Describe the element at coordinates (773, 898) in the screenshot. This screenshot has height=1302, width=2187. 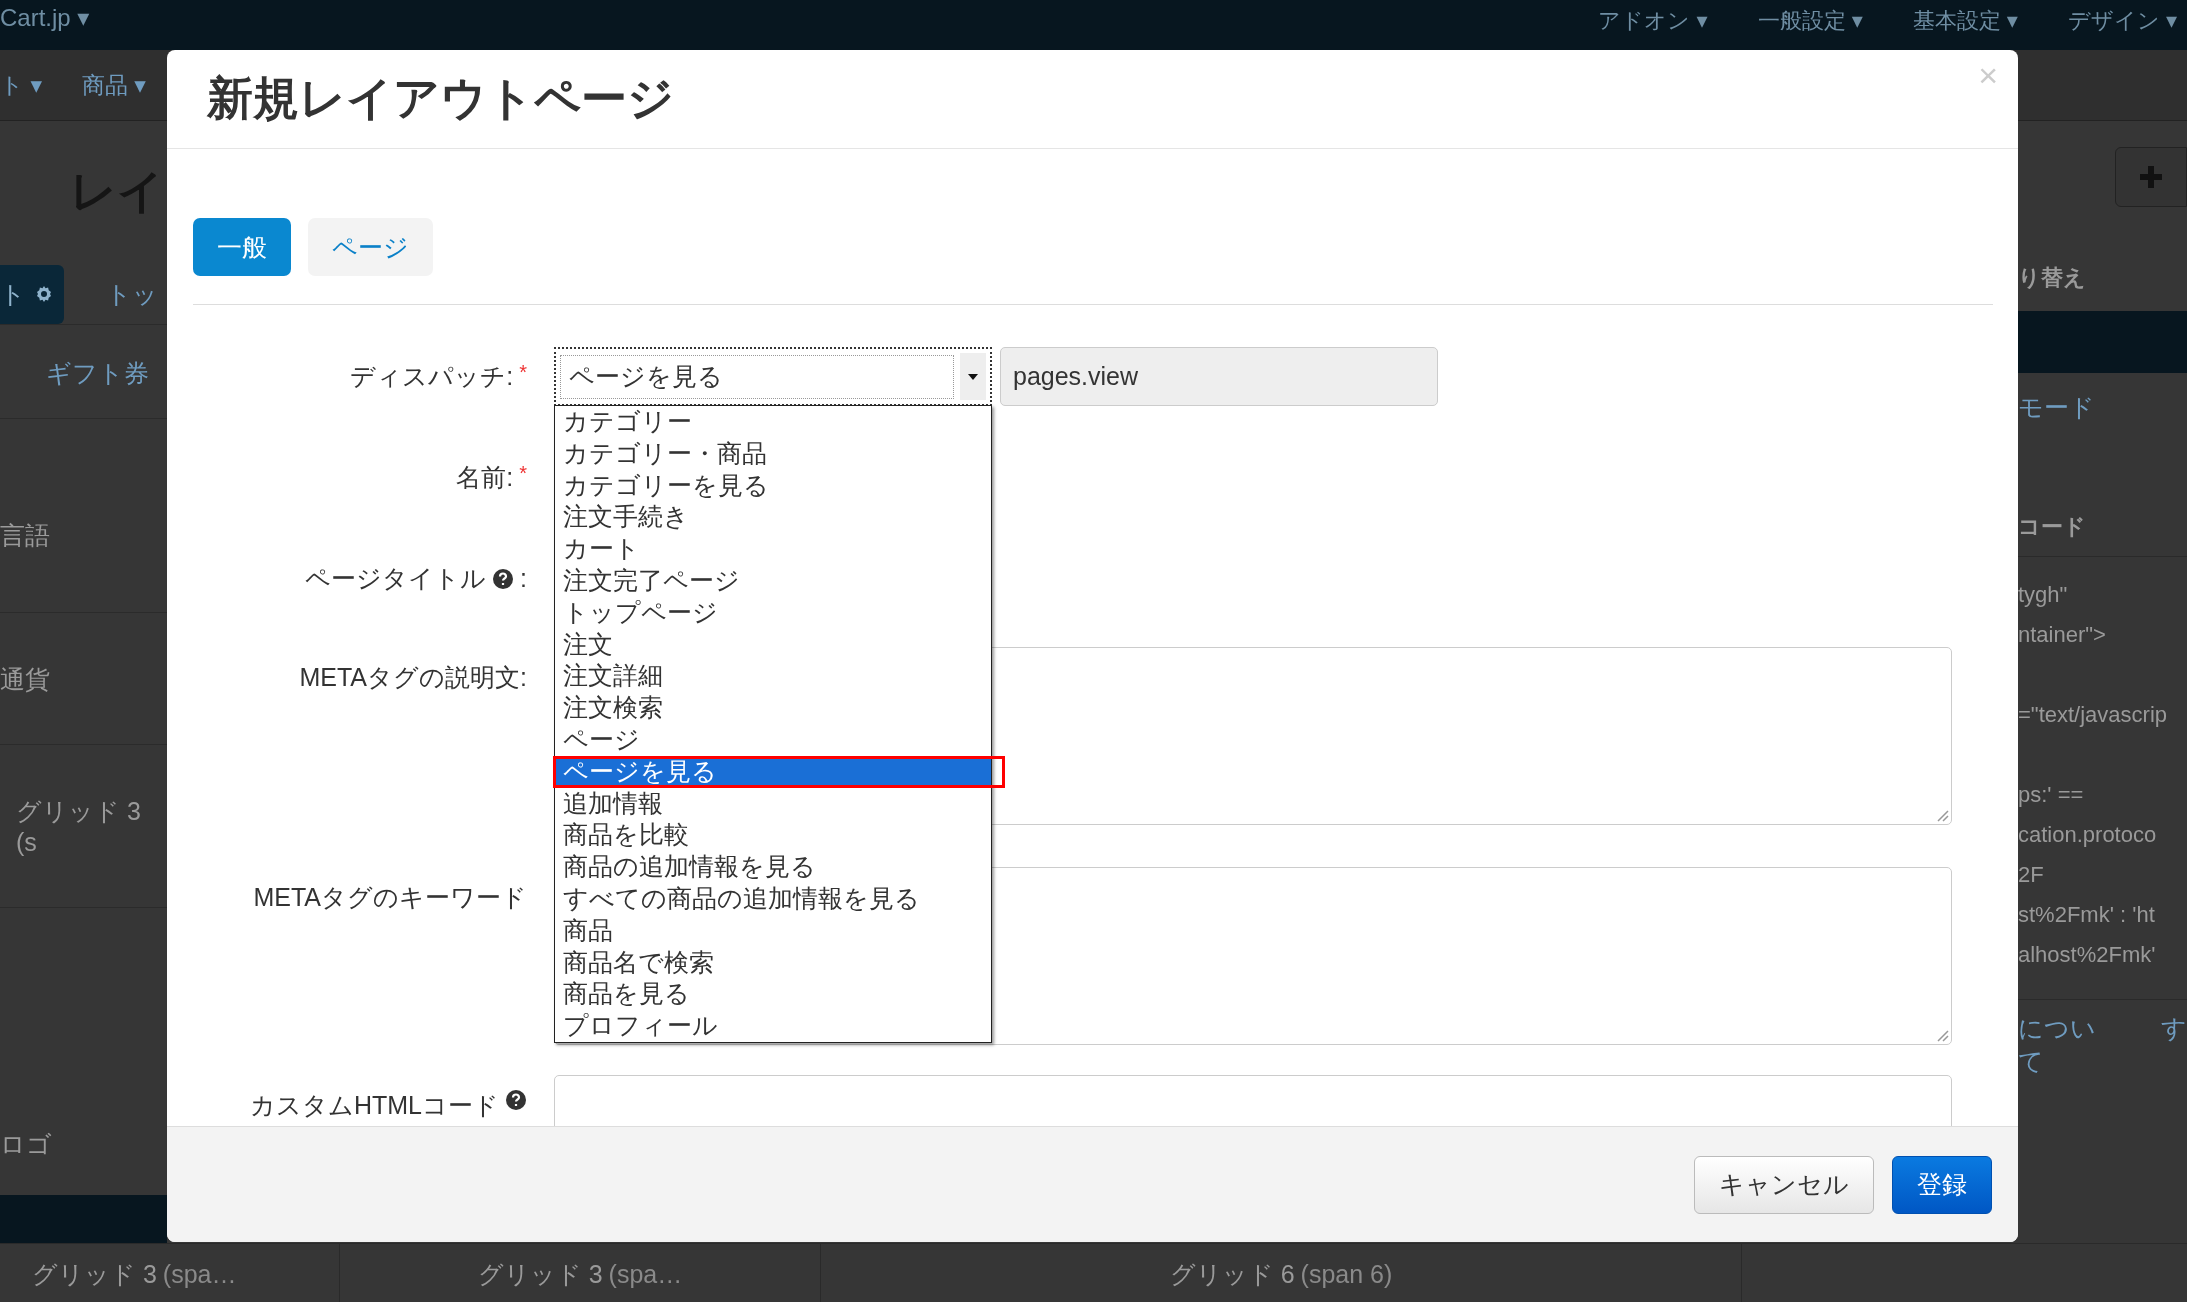
I see `dropdown-option: すべての商品の追加情報を見る` at that location.